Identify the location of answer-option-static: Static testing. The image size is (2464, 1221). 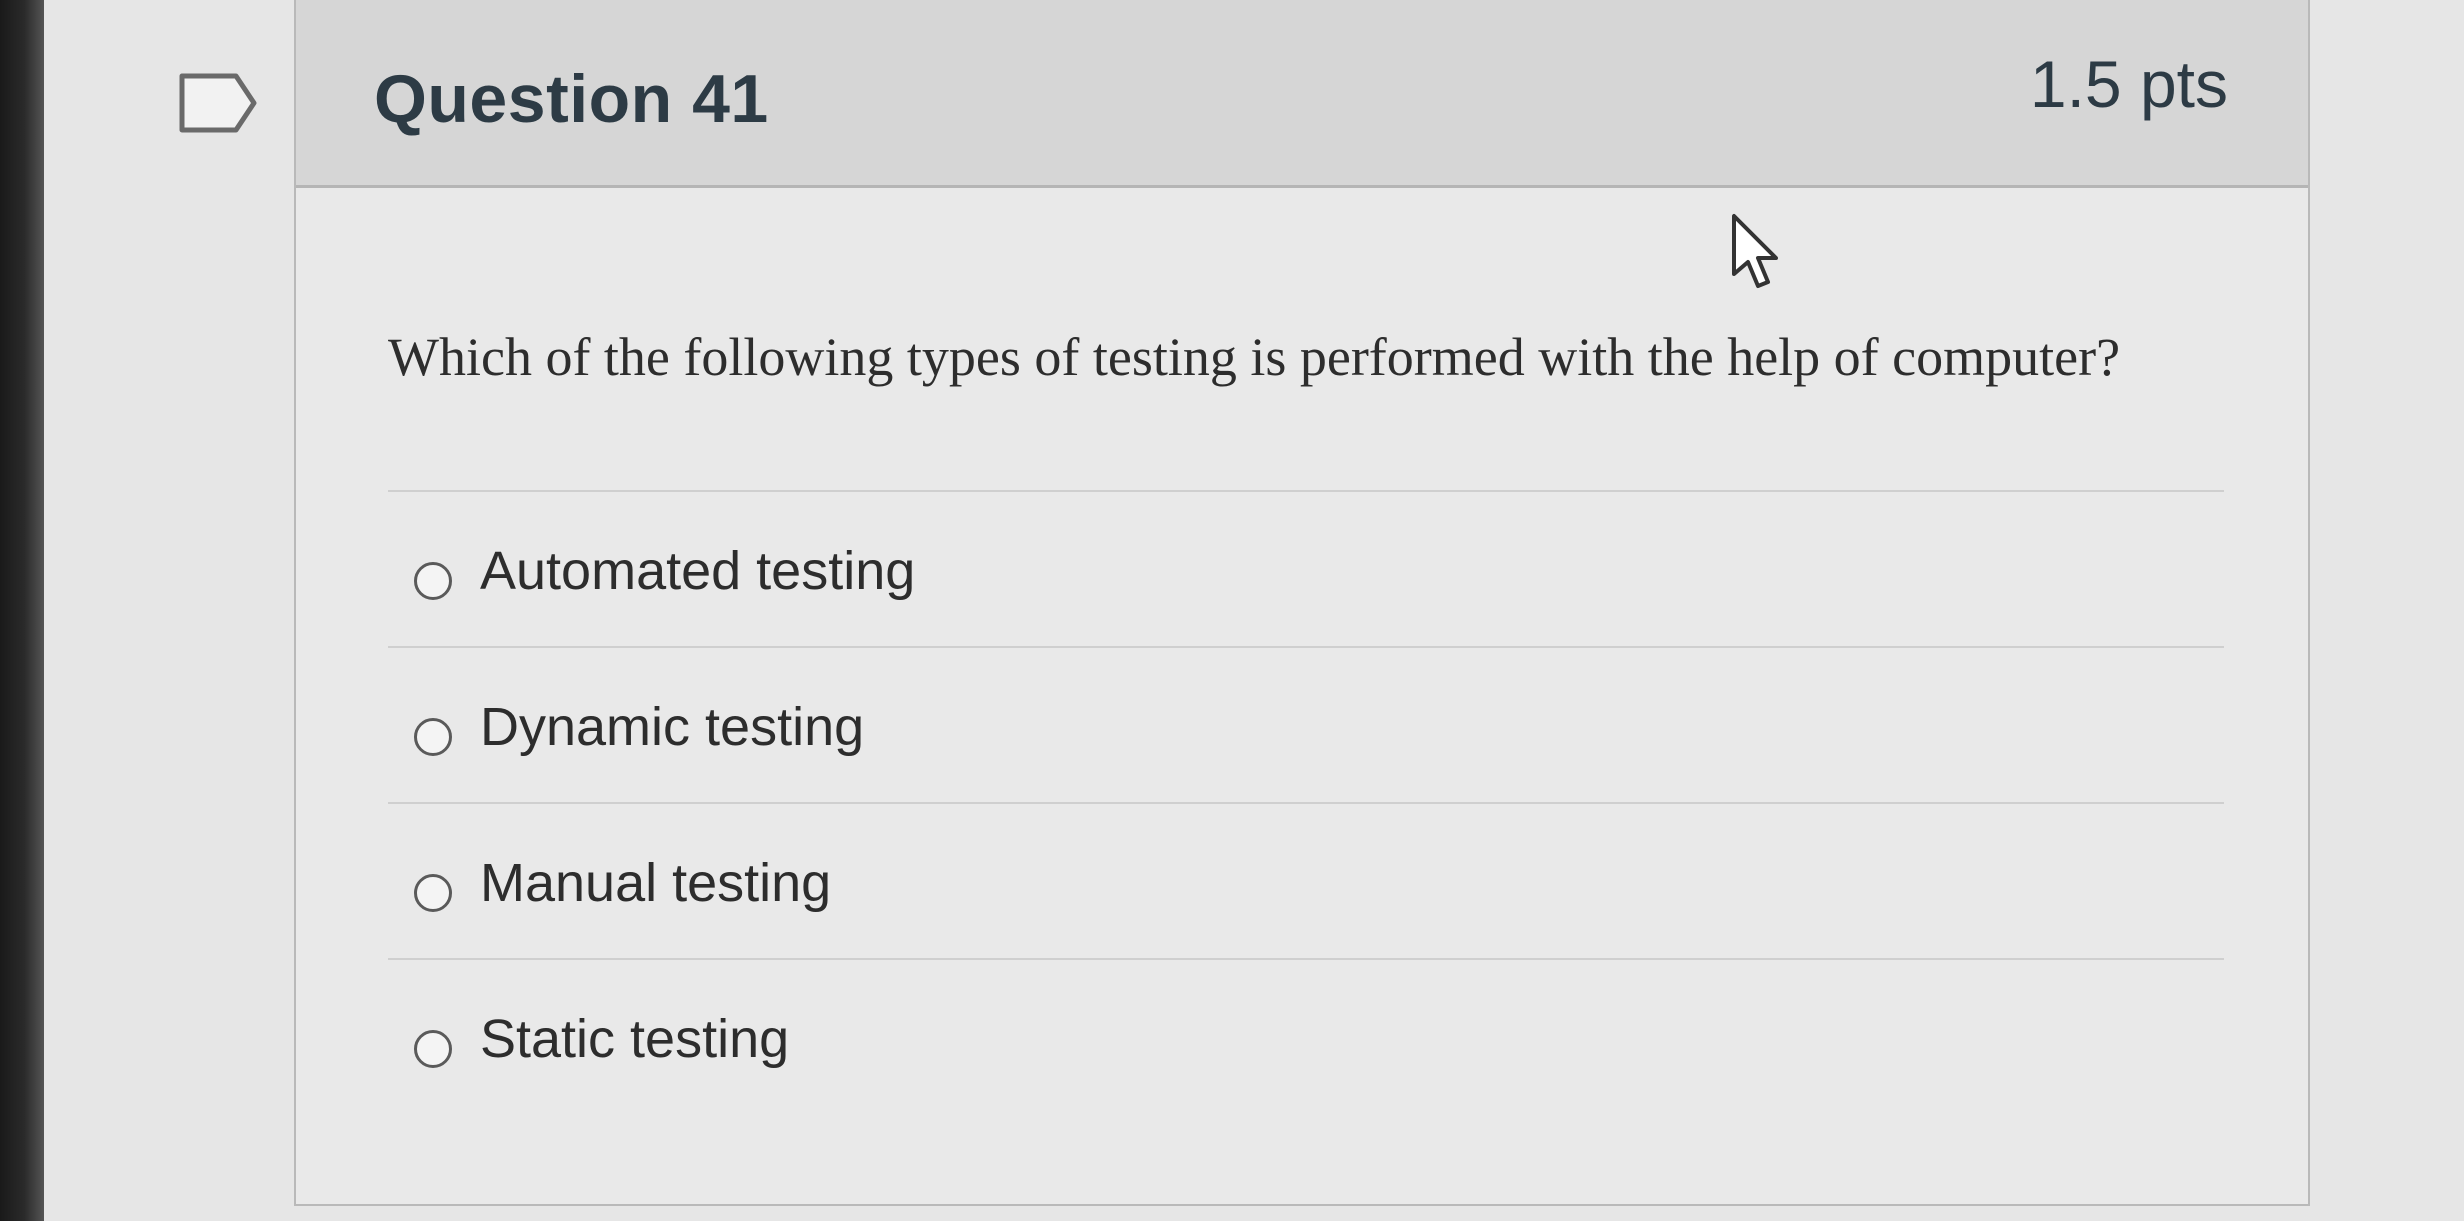
(1306, 1036).